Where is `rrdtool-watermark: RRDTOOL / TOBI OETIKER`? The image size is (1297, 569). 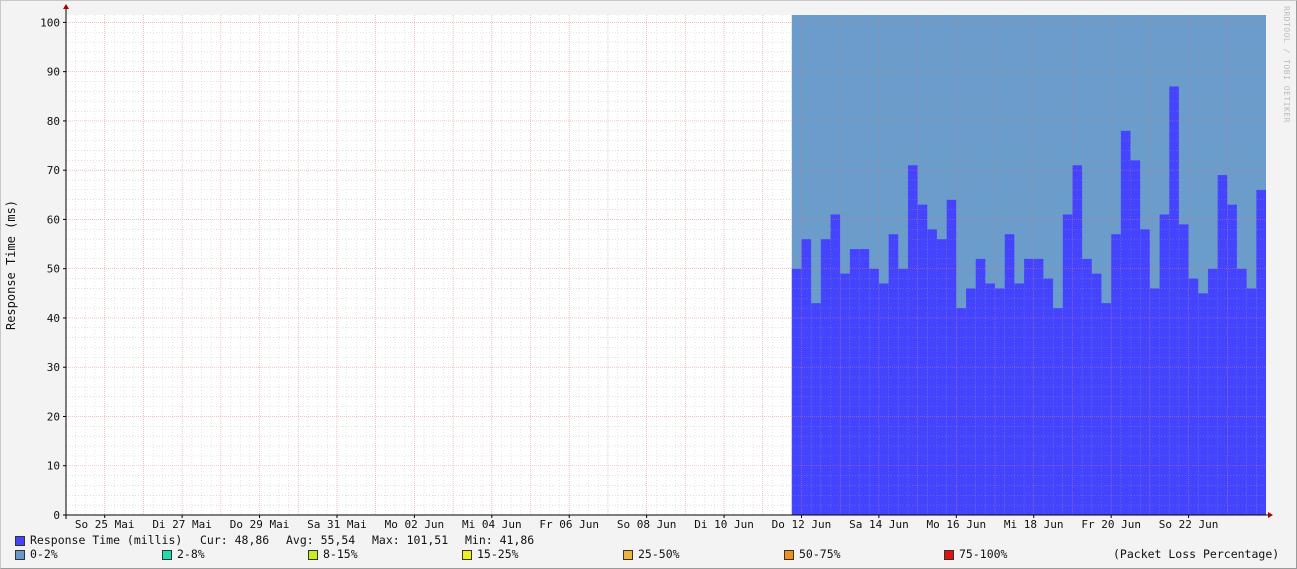
rrdtool-watermark: RRDTOOL / TOBI OETIKER is located at coordinates (1286, 64).